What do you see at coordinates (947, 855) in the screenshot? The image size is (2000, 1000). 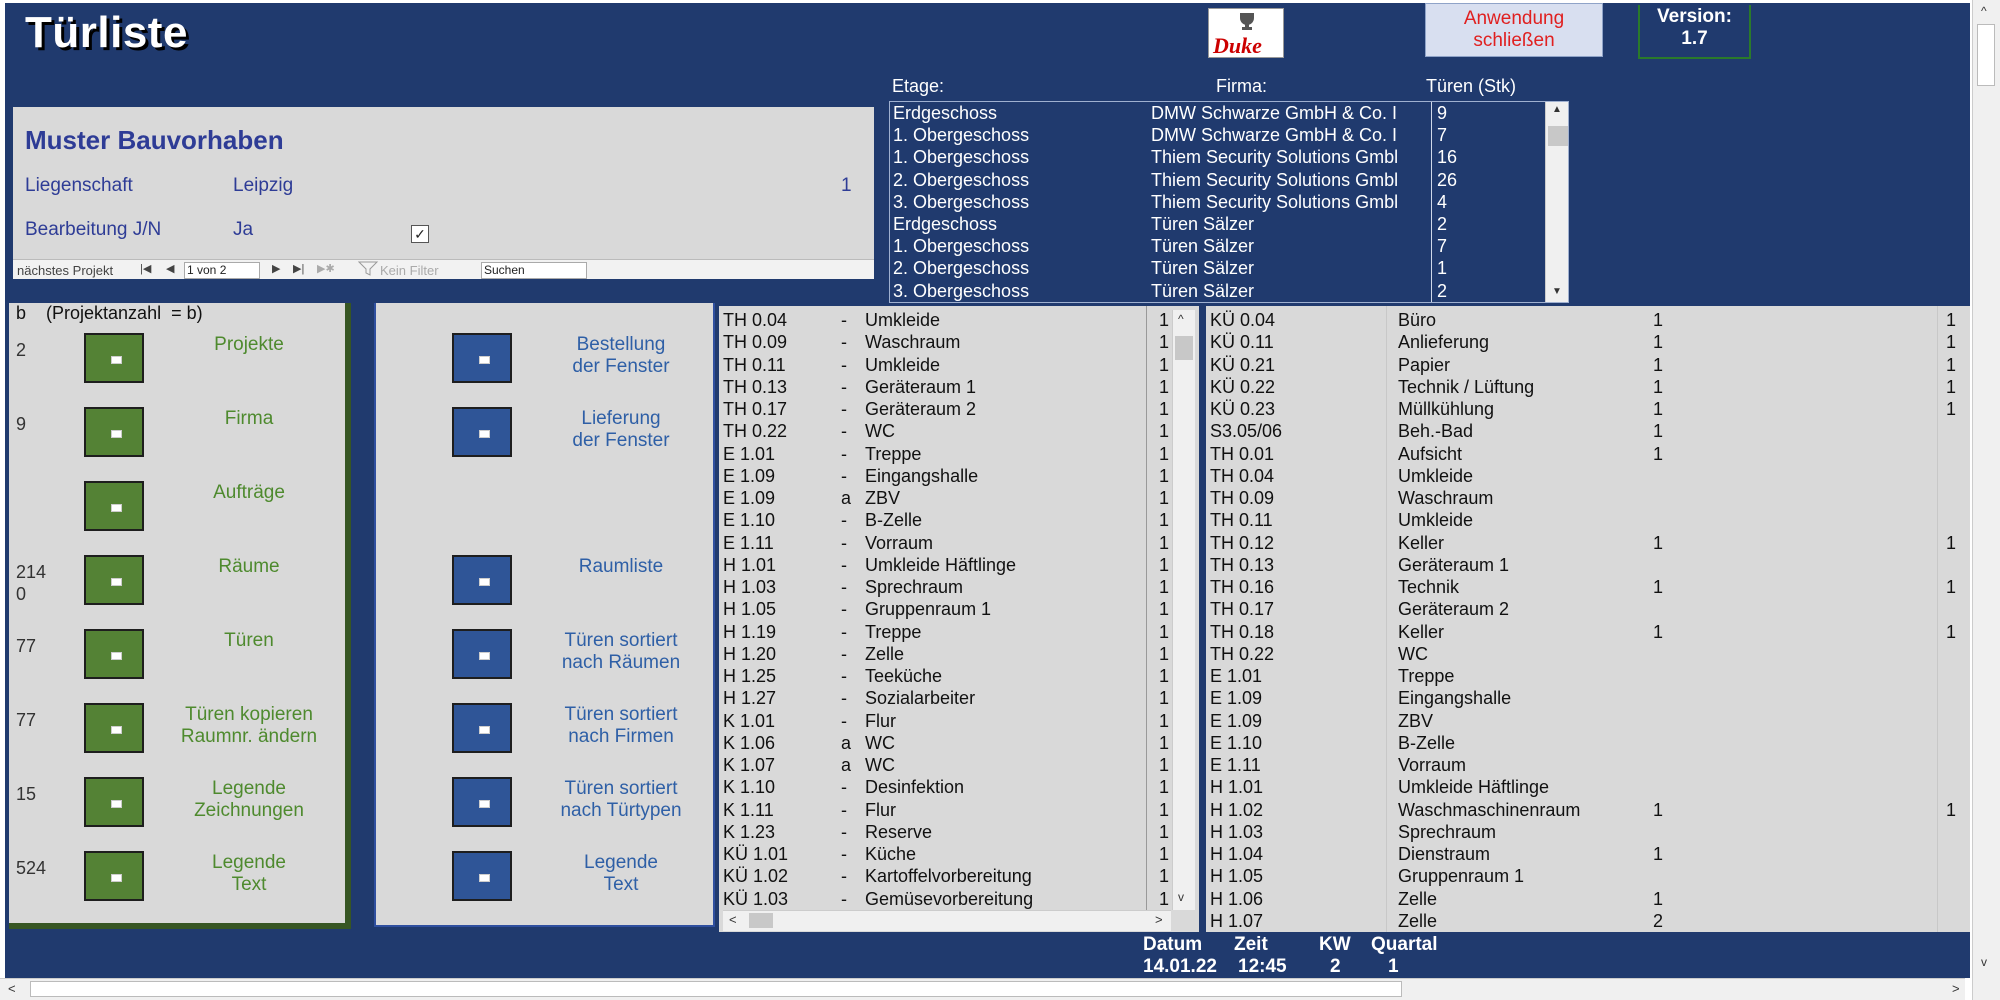 I see `table-row: KÜ 1.01 - Küche 1` at bounding box center [947, 855].